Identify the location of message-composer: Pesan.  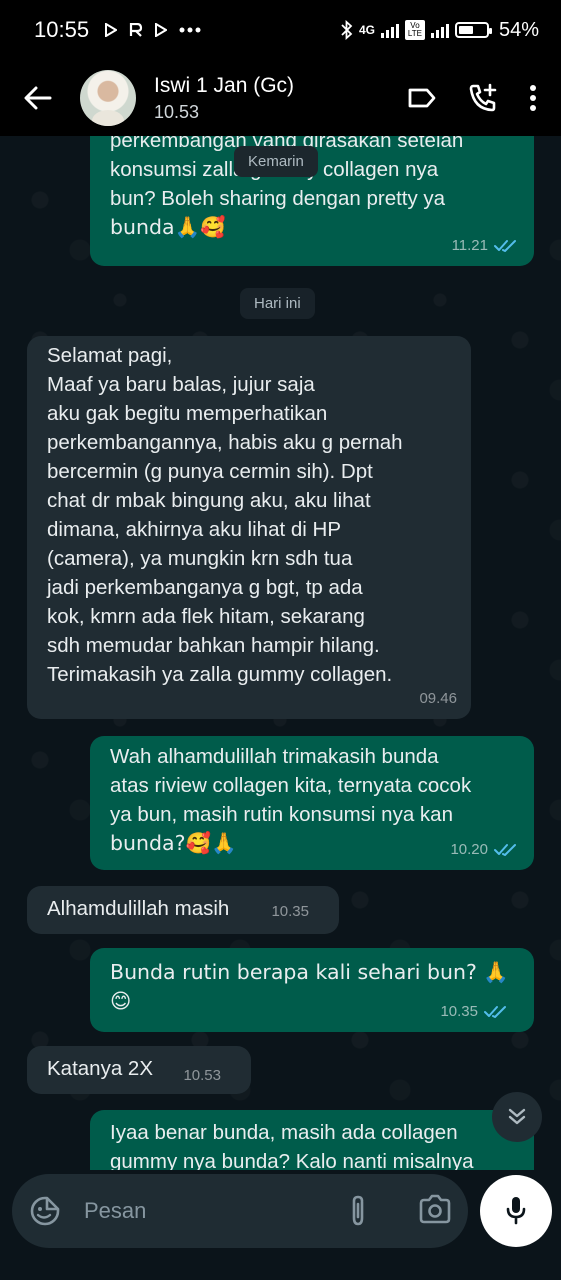
(240, 1211).